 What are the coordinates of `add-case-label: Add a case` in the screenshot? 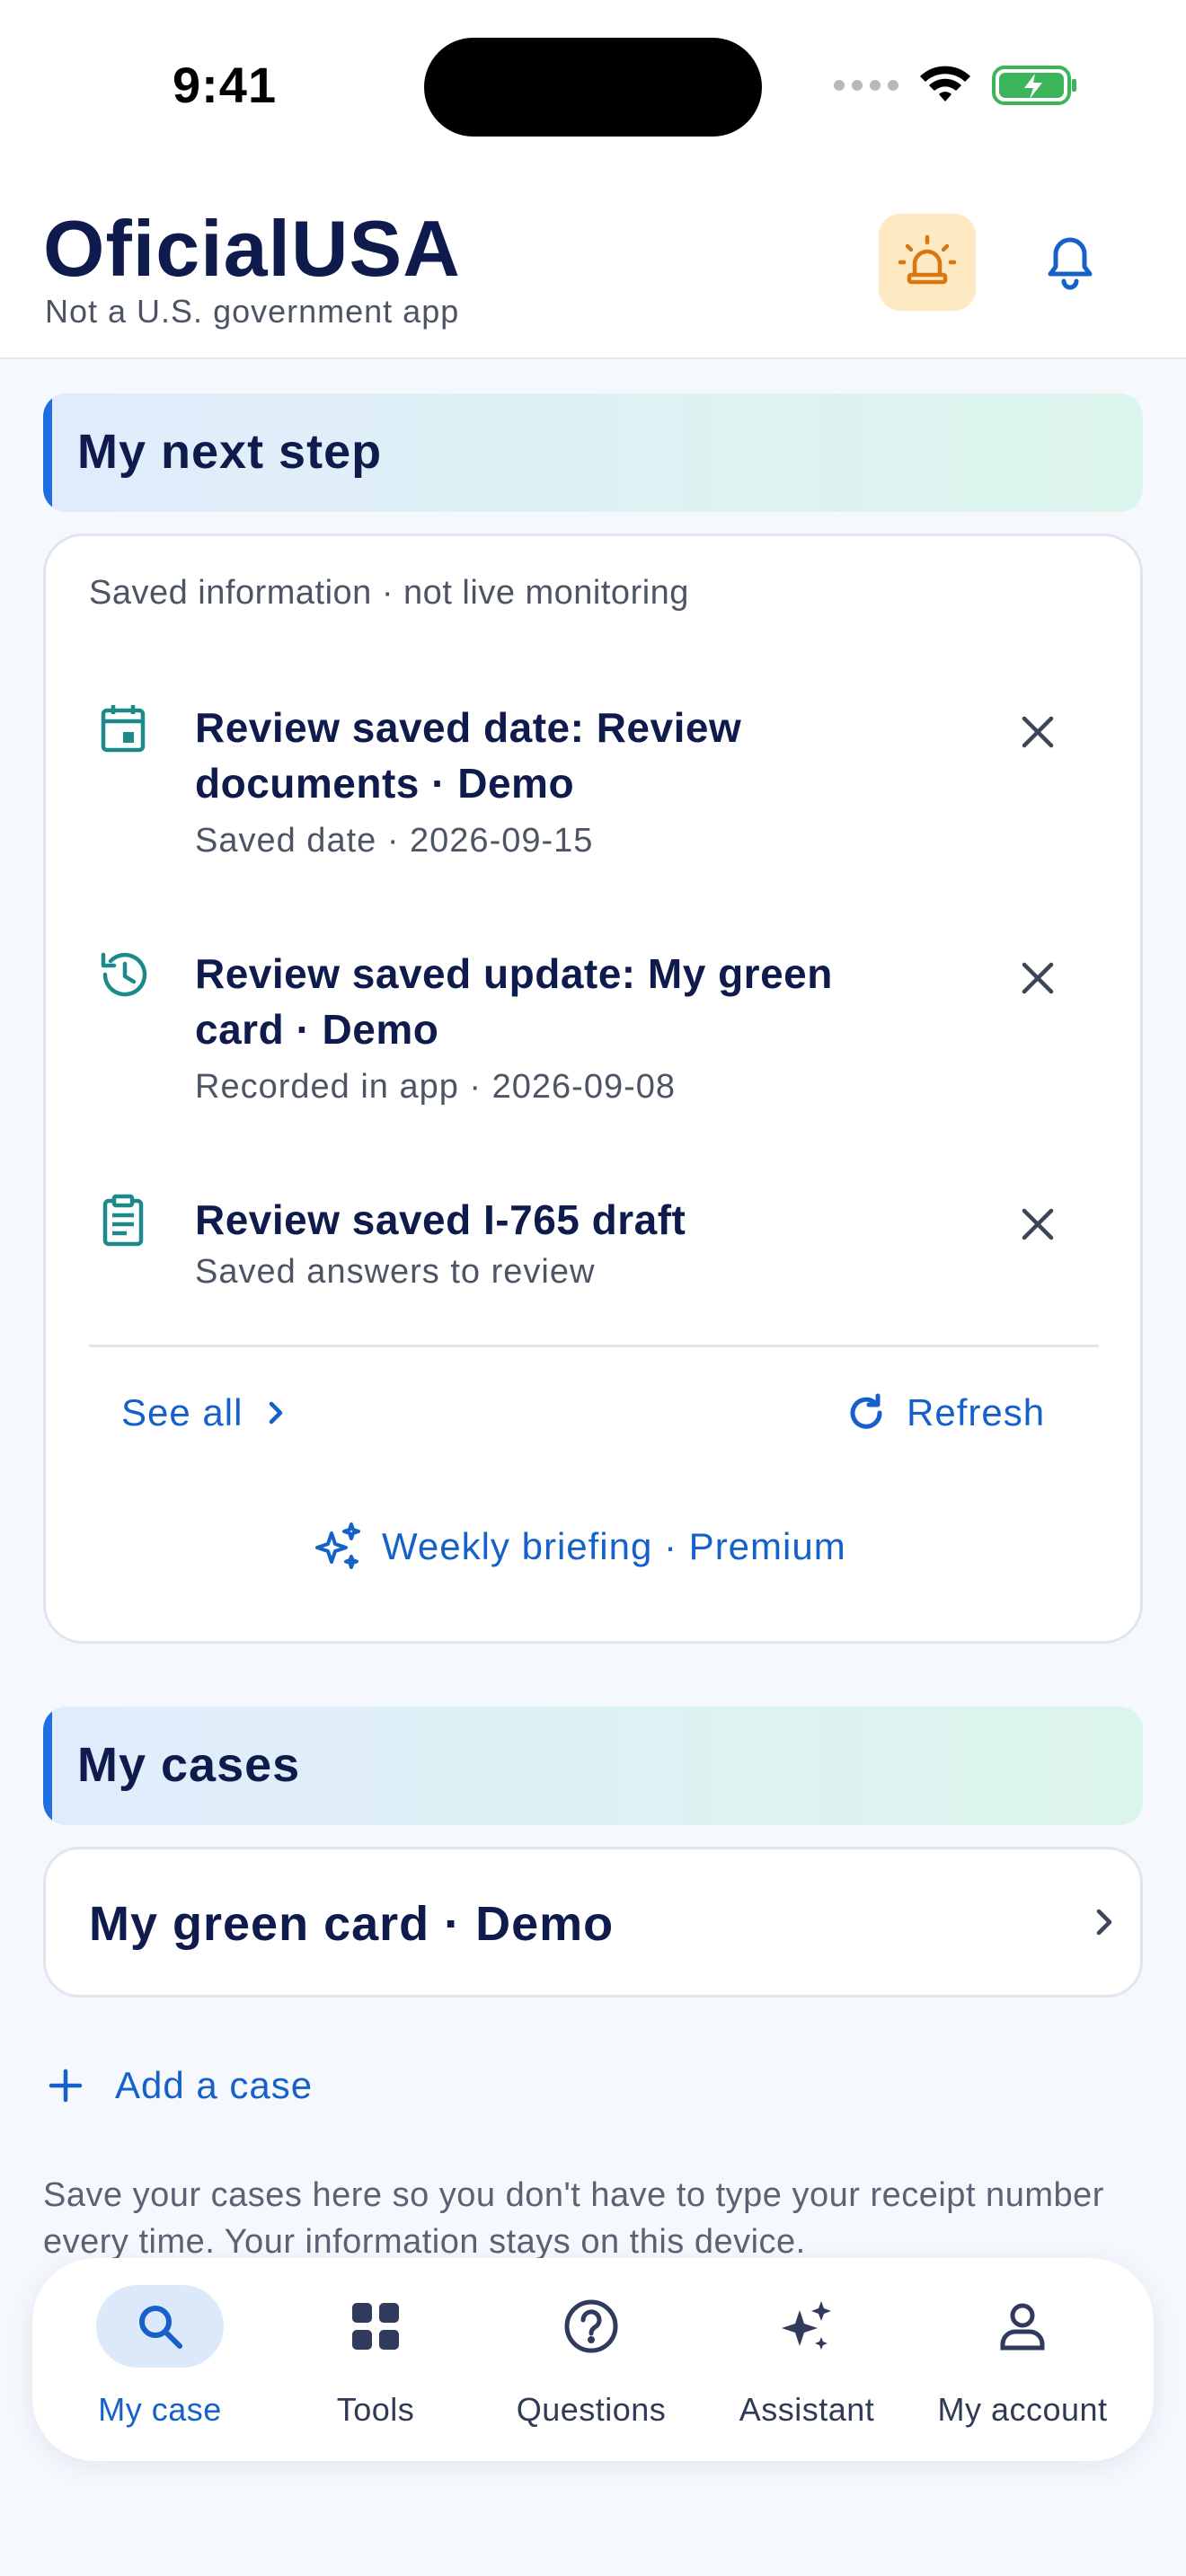 It's located at (214, 2085).